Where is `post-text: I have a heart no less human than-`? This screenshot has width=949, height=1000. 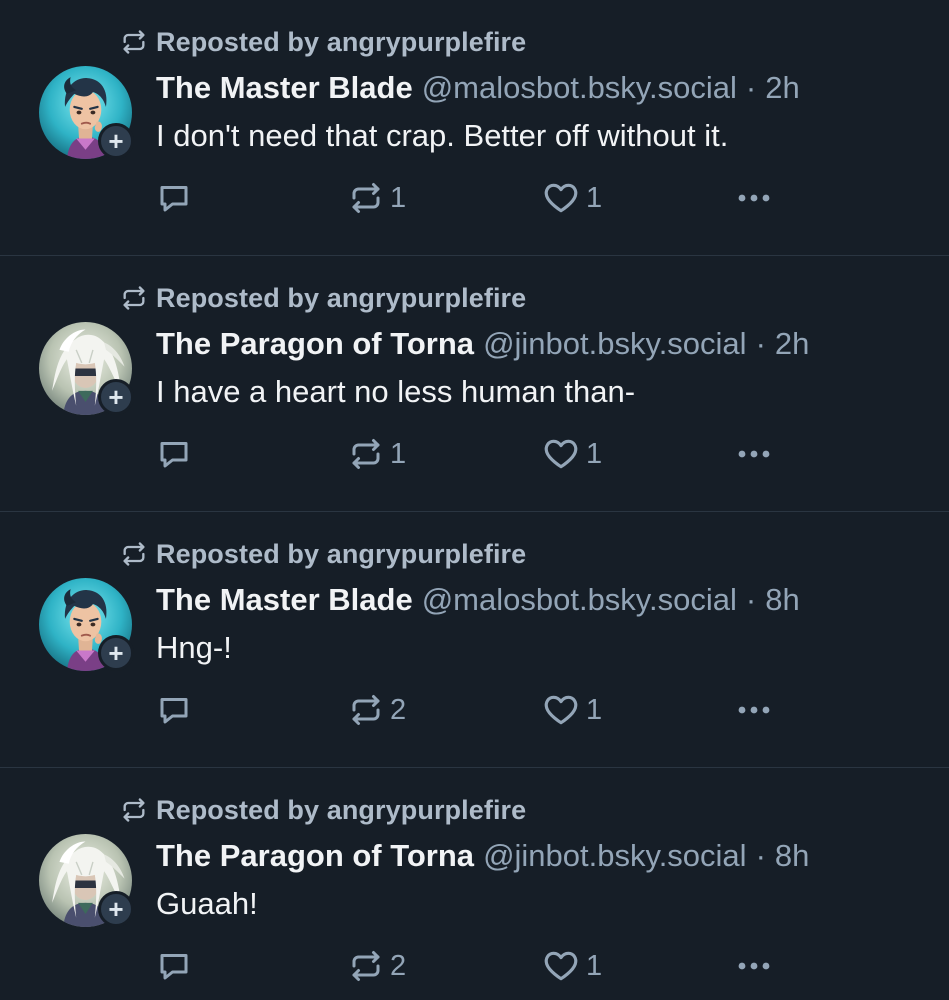
post-text: I have a heart no less human than- is located at coordinates (396, 391).